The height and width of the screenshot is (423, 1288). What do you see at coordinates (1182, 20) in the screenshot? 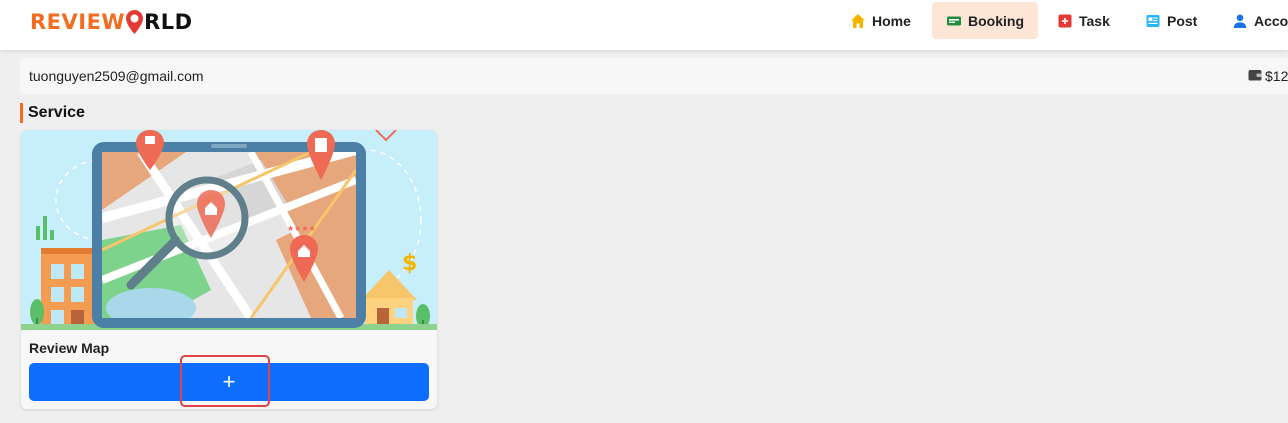
I see `nav-post-label: Post` at bounding box center [1182, 20].